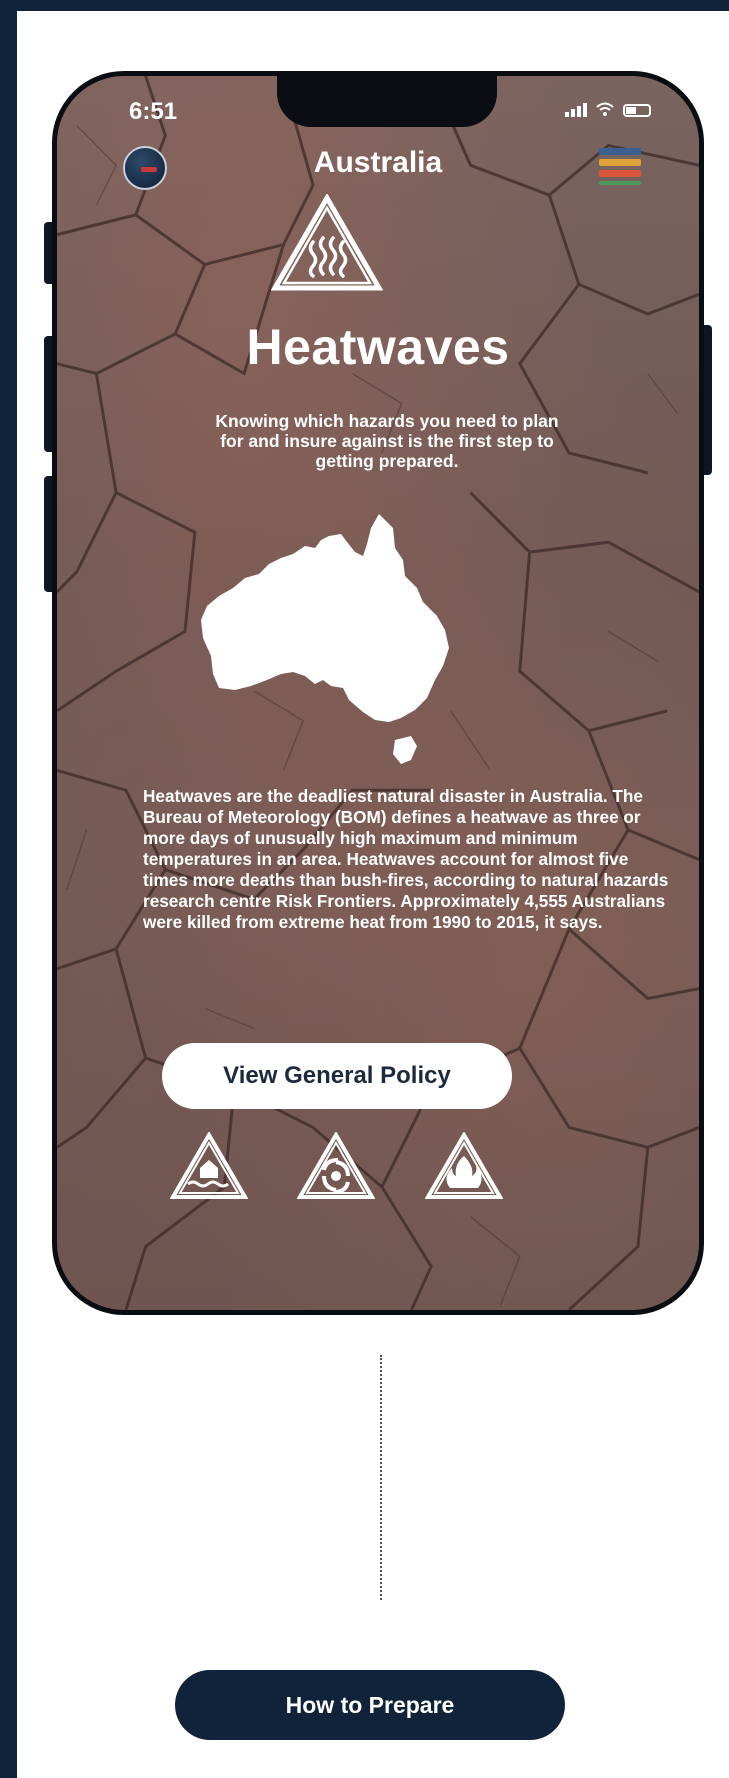  What do you see at coordinates (576, 110) in the screenshot?
I see `signal-icon` at bounding box center [576, 110].